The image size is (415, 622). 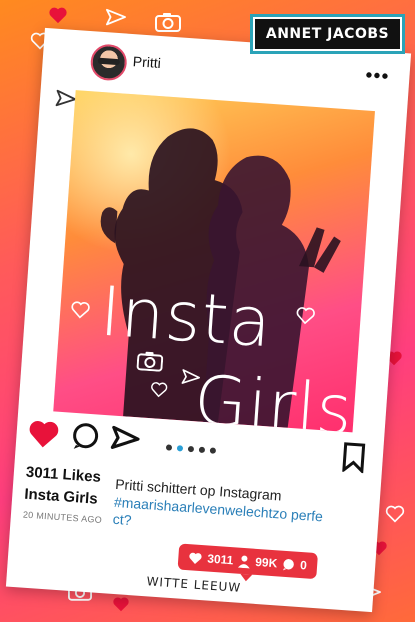 What do you see at coordinates (194, 584) in the screenshot?
I see `publisher-logo: WITTE LEEUW` at bounding box center [194, 584].